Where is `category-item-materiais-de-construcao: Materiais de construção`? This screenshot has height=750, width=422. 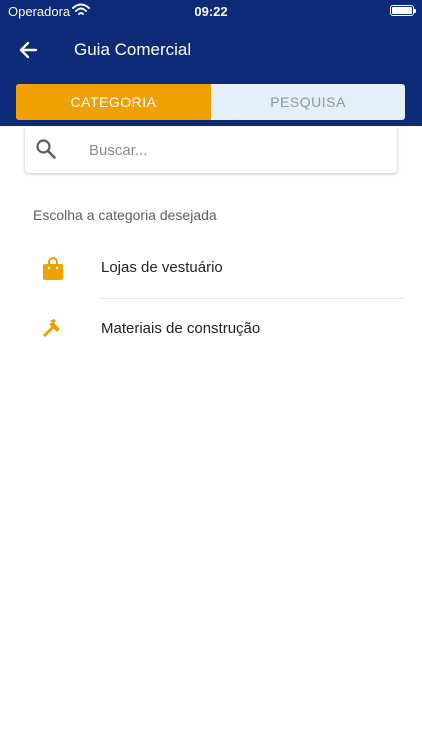
category-item-materiais-de-construcao: Materiais de construção is located at coordinates (211, 329).